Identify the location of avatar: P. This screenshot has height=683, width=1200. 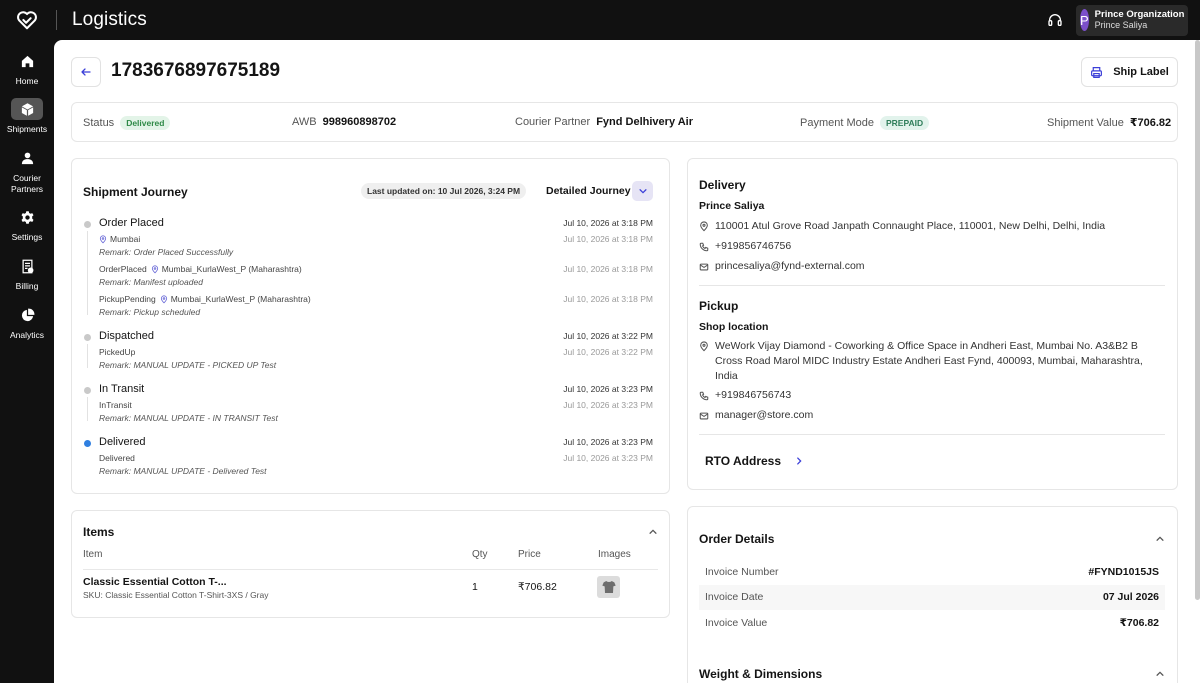
(1084, 20).